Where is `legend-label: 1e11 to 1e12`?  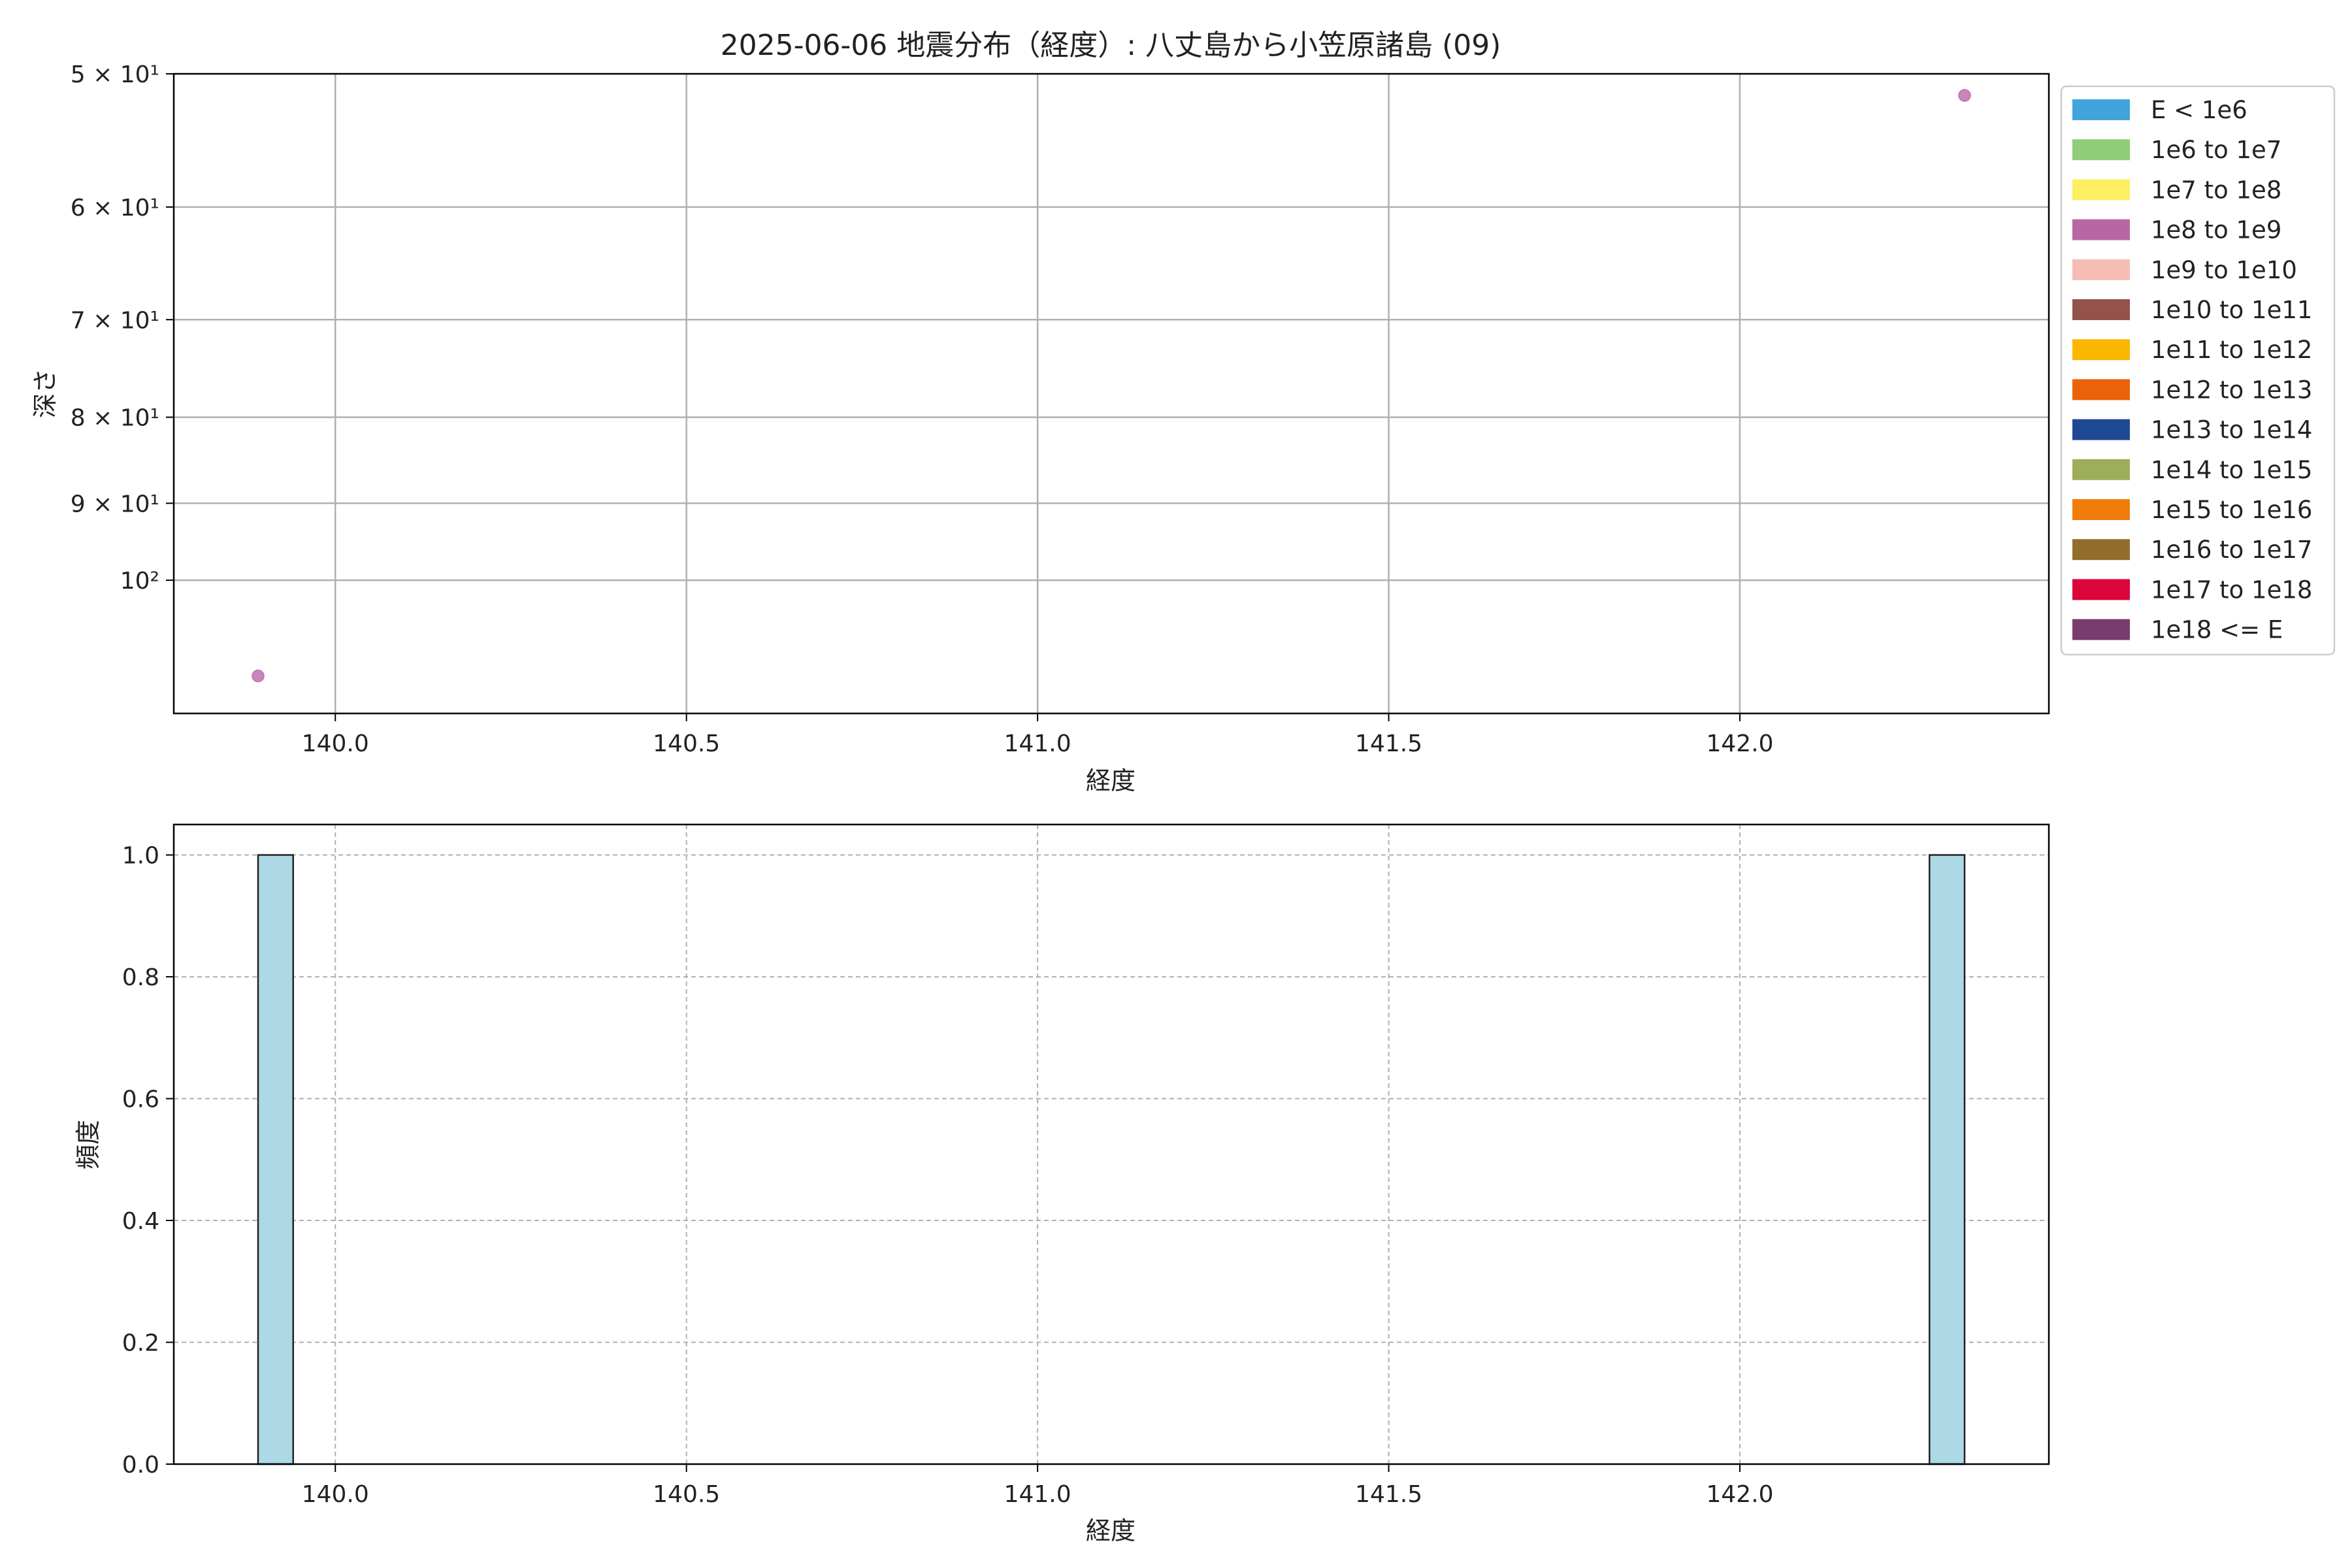 legend-label: 1e11 to 1e12 is located at coordinates (2231, 350).